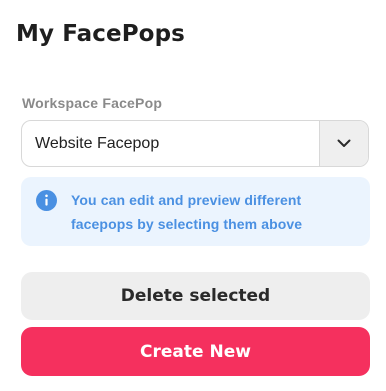 The width and height of the screenshot is (386, 391). What do you see at coordinates (97, 143) in the screenshot?
I see `workspace-facepop-selected-value: Website Facepop` at bounding box center [97, 143].